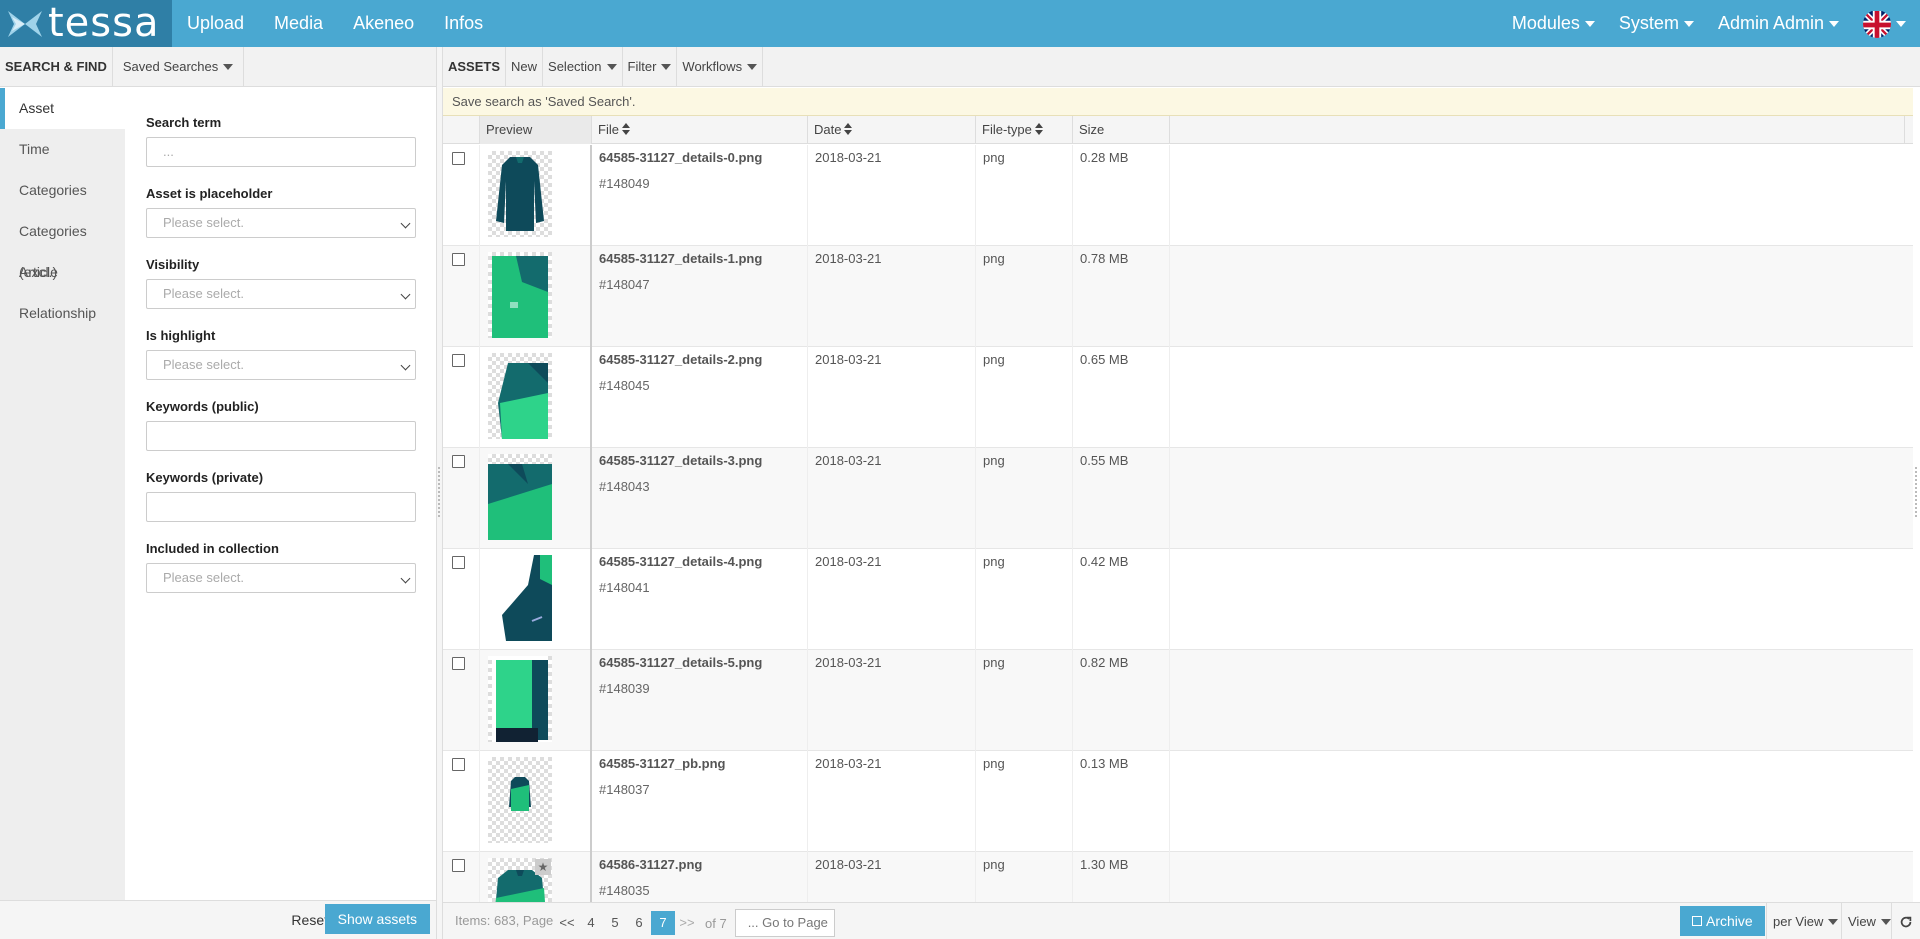 This screenshot has height=939, width=1920. Describe the element at coordinates (1178, 102) in the screenshot. I see `save-search-notice: Save search as 'Saved Search'.` at that location.